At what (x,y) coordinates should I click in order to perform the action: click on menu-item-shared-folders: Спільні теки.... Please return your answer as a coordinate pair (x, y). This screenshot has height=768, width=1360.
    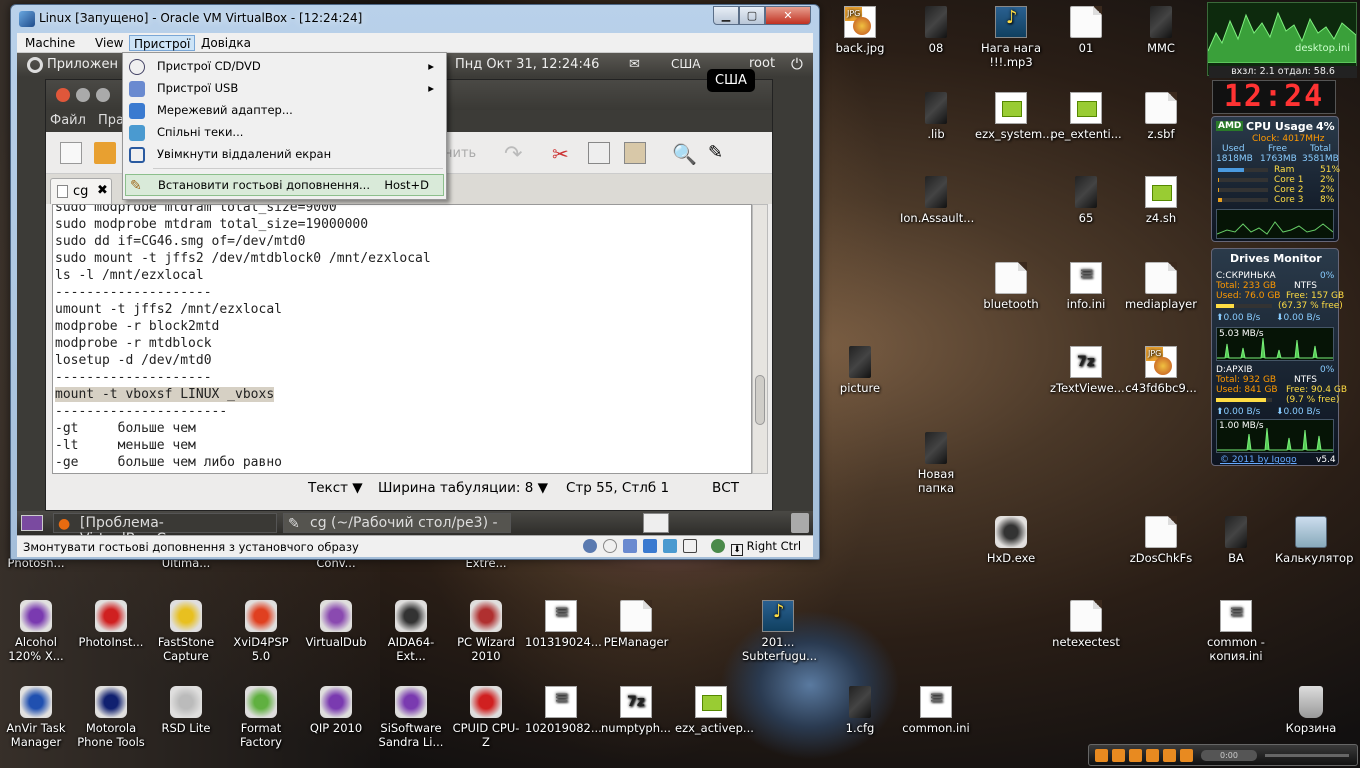
    Looking at the image, I should click on (284, 133).